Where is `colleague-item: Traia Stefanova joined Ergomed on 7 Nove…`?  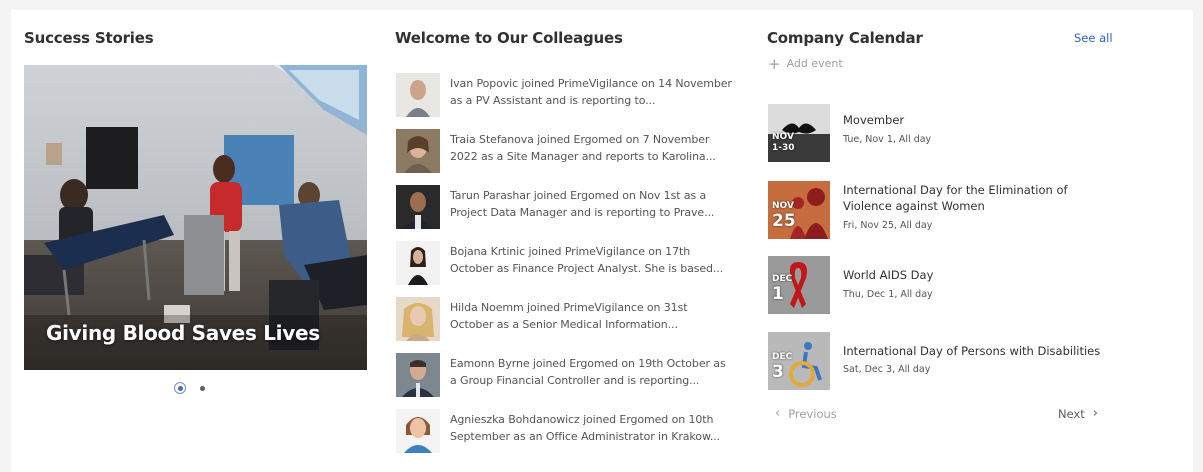 colleague-item: Traia Stefanova joined Ergomed on 7 Nove… is located at coordinates (566, 151).